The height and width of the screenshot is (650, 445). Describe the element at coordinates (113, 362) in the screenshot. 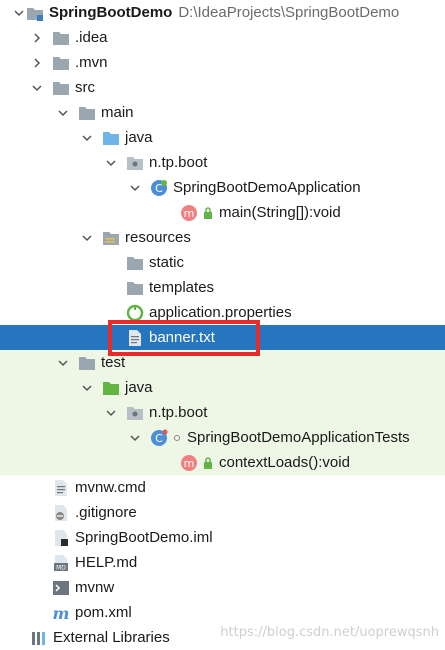

I see `test-label: test` at that location.